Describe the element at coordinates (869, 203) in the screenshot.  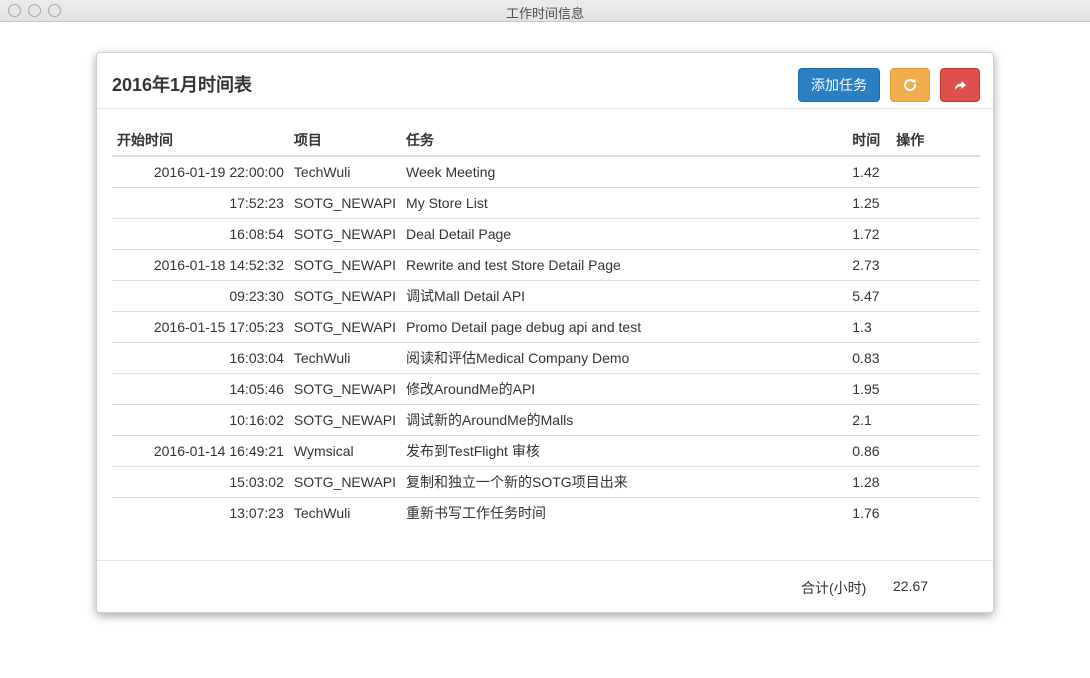
I see `hours-cell: 1.25` at that location.